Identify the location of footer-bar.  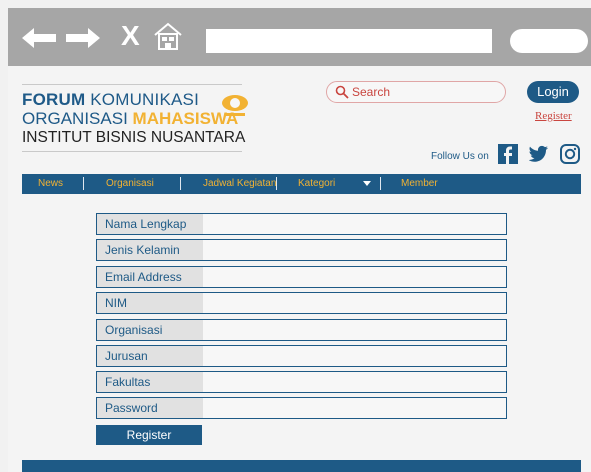
(301, 466).